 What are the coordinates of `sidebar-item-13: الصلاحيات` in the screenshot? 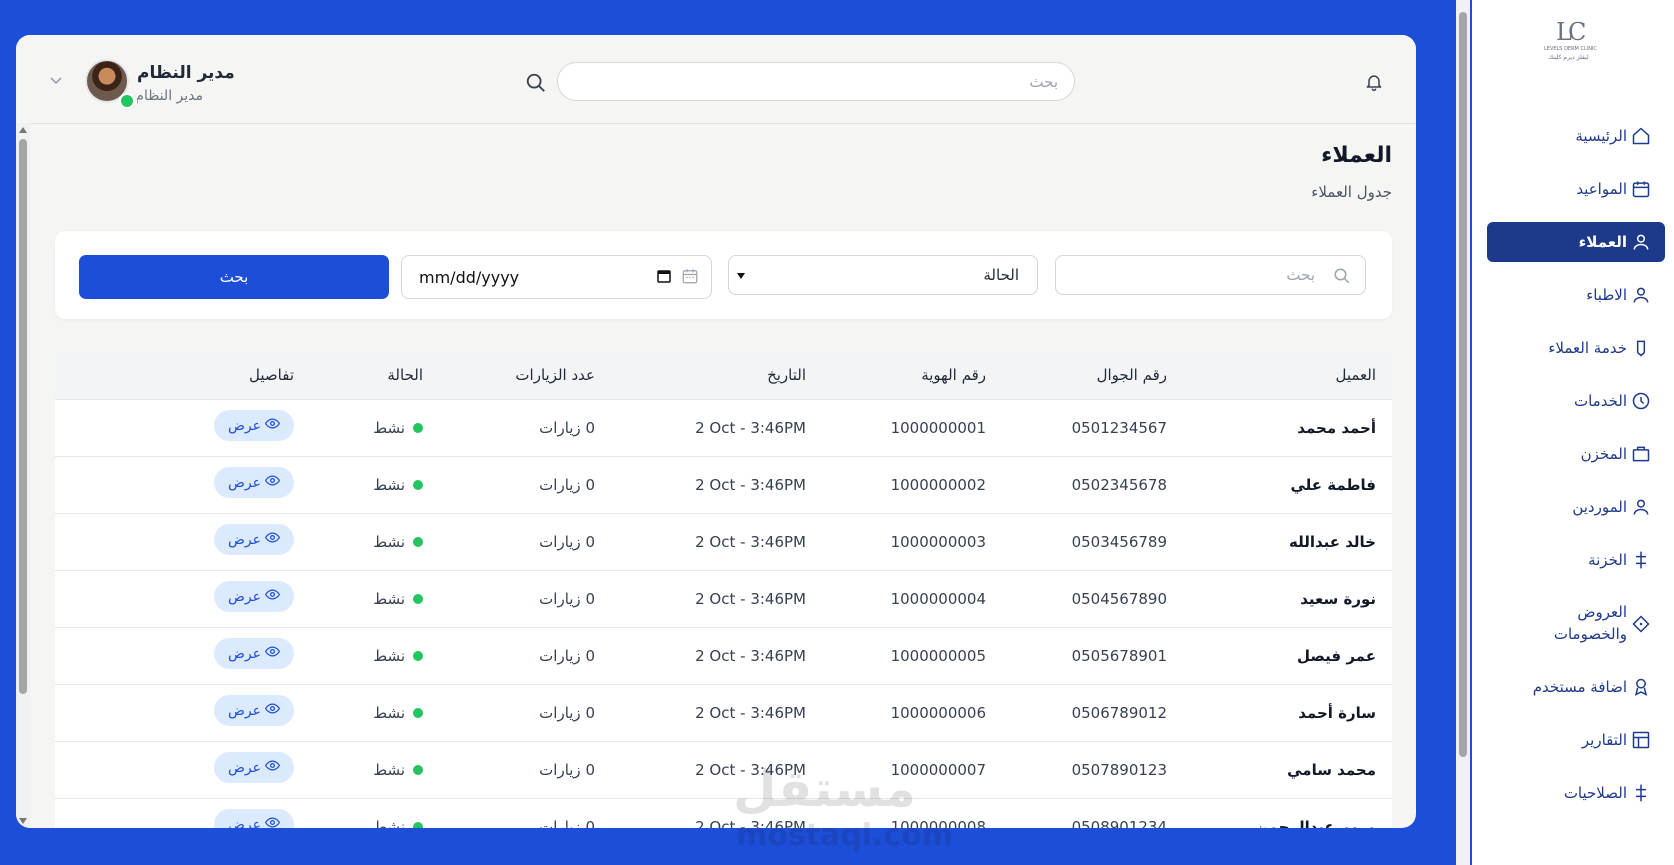 It's located at (1576, 793).